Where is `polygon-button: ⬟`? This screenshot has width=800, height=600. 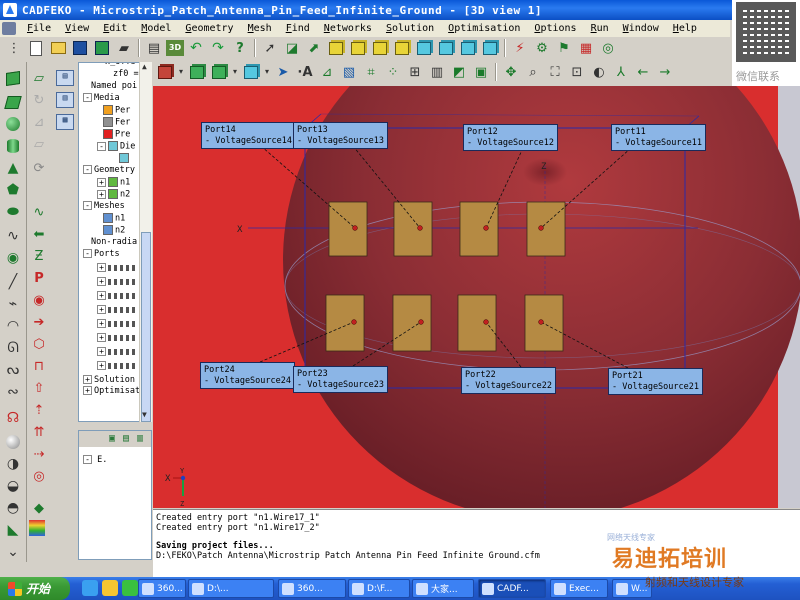 polygon-button: ⬟ is located at coordinates (13, 190).